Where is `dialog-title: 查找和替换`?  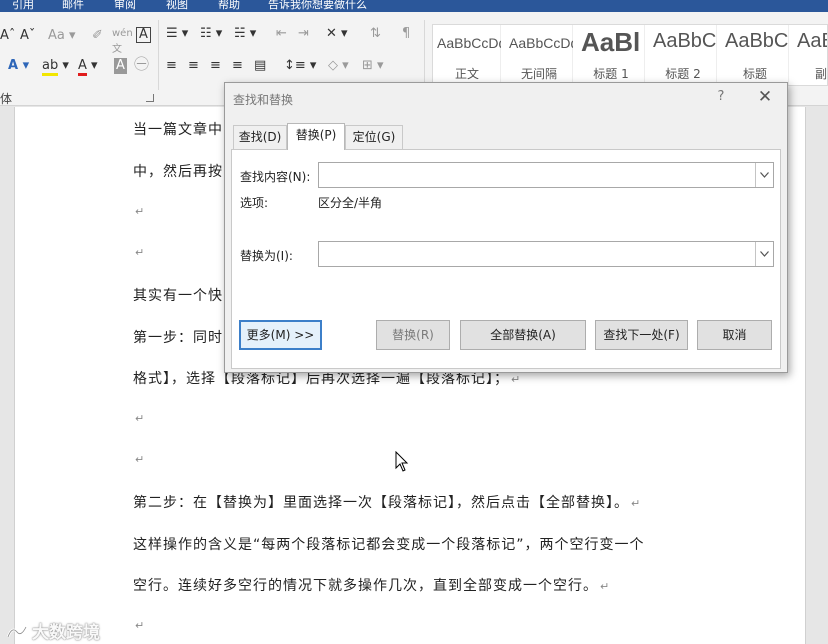 dialog-title: 查找和替换 is located at coordinates (263, 100).